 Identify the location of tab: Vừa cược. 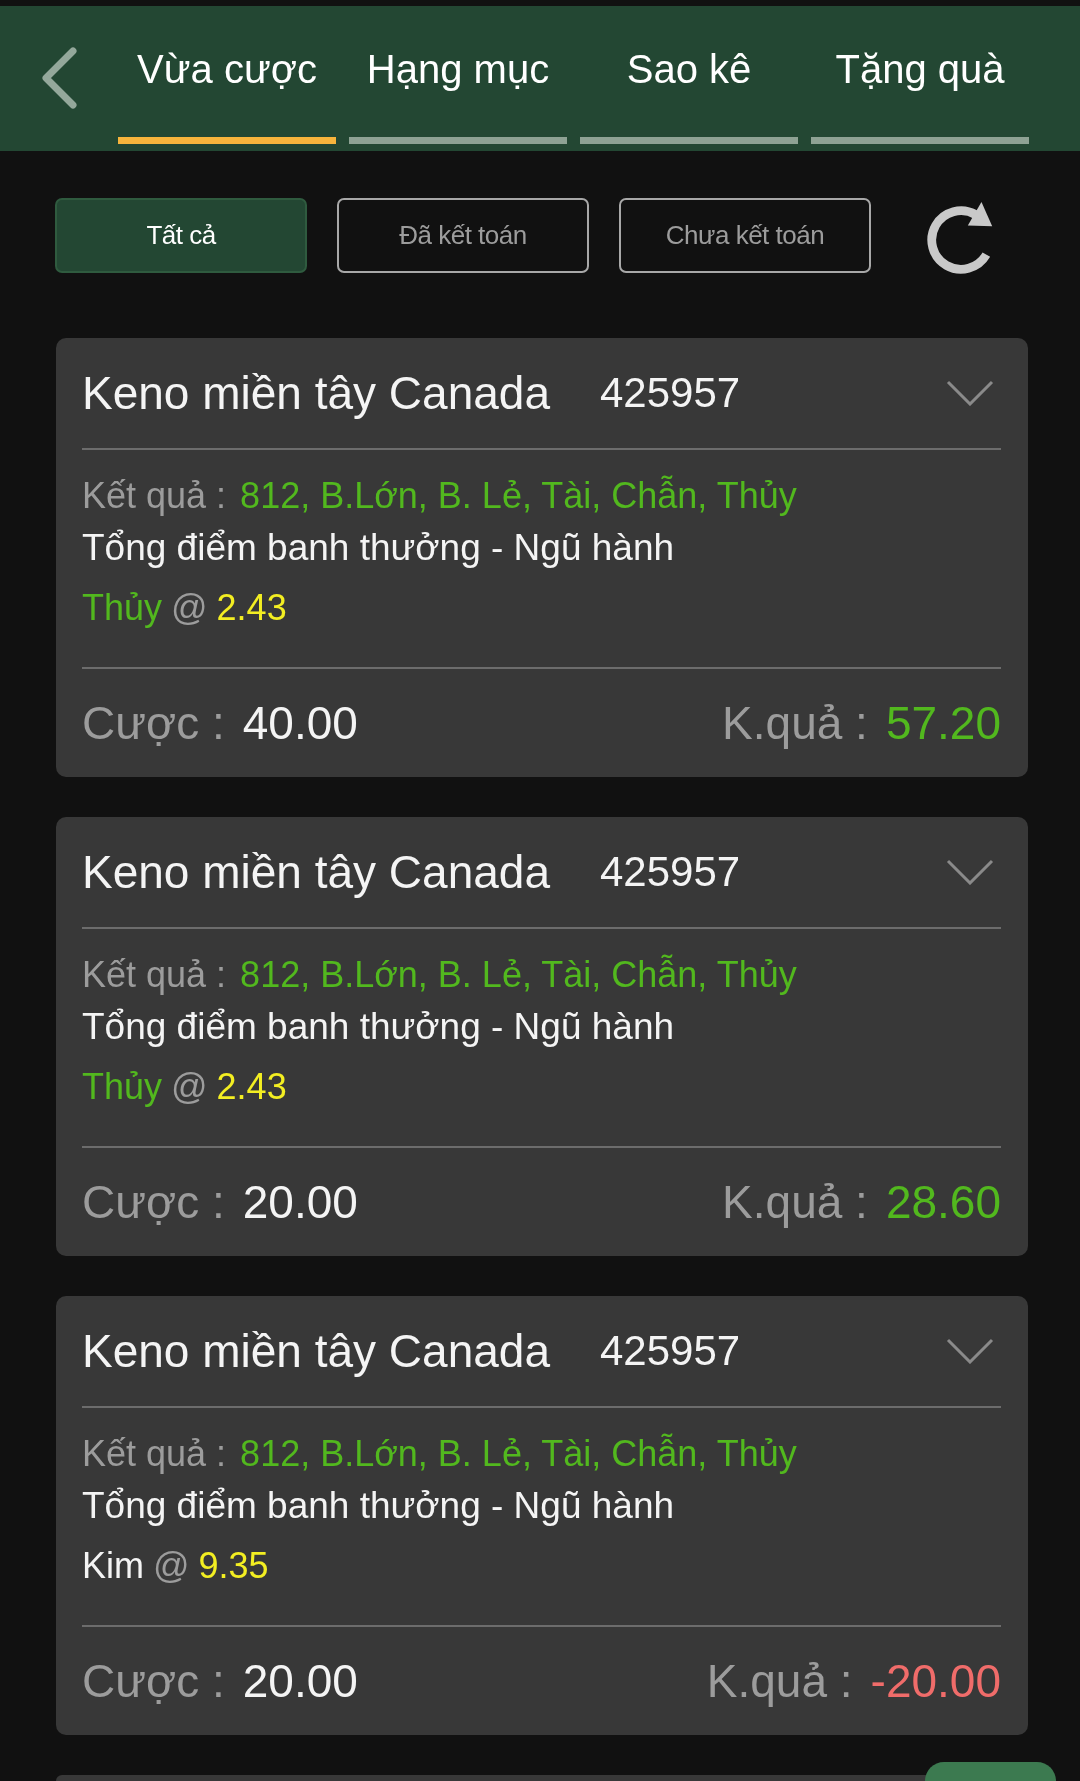
(227, 94).